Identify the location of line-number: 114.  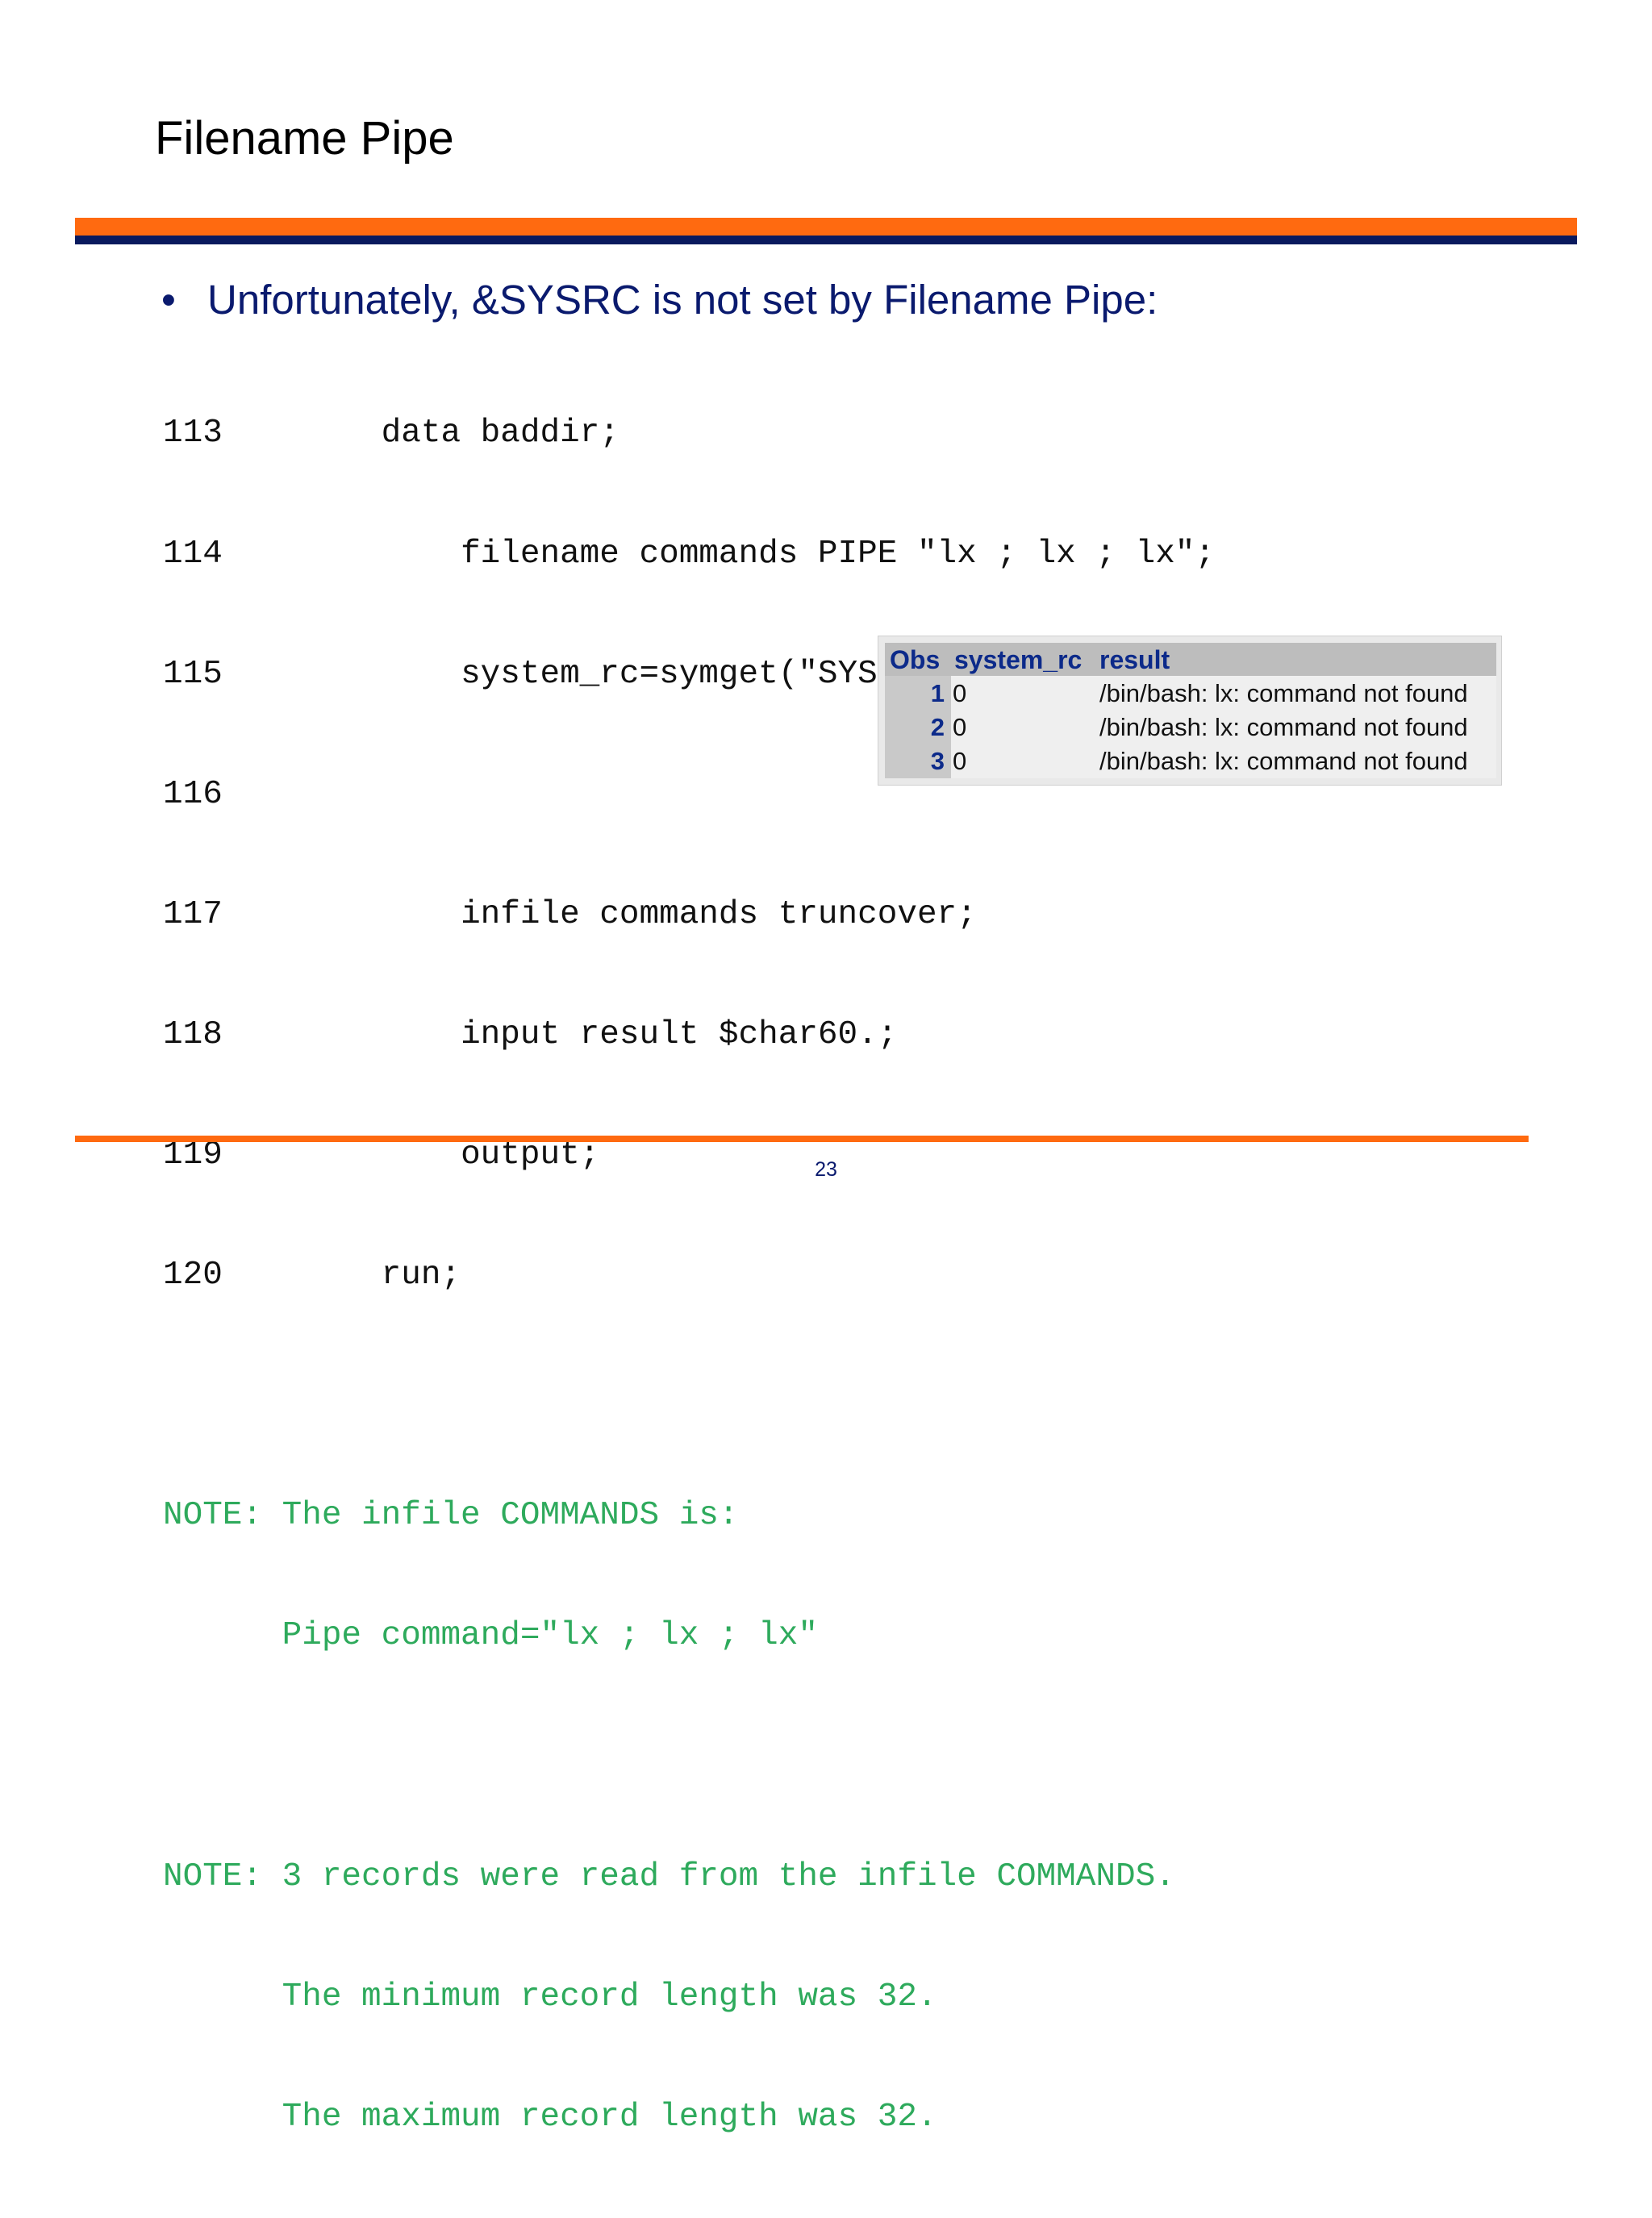
(193, 554).